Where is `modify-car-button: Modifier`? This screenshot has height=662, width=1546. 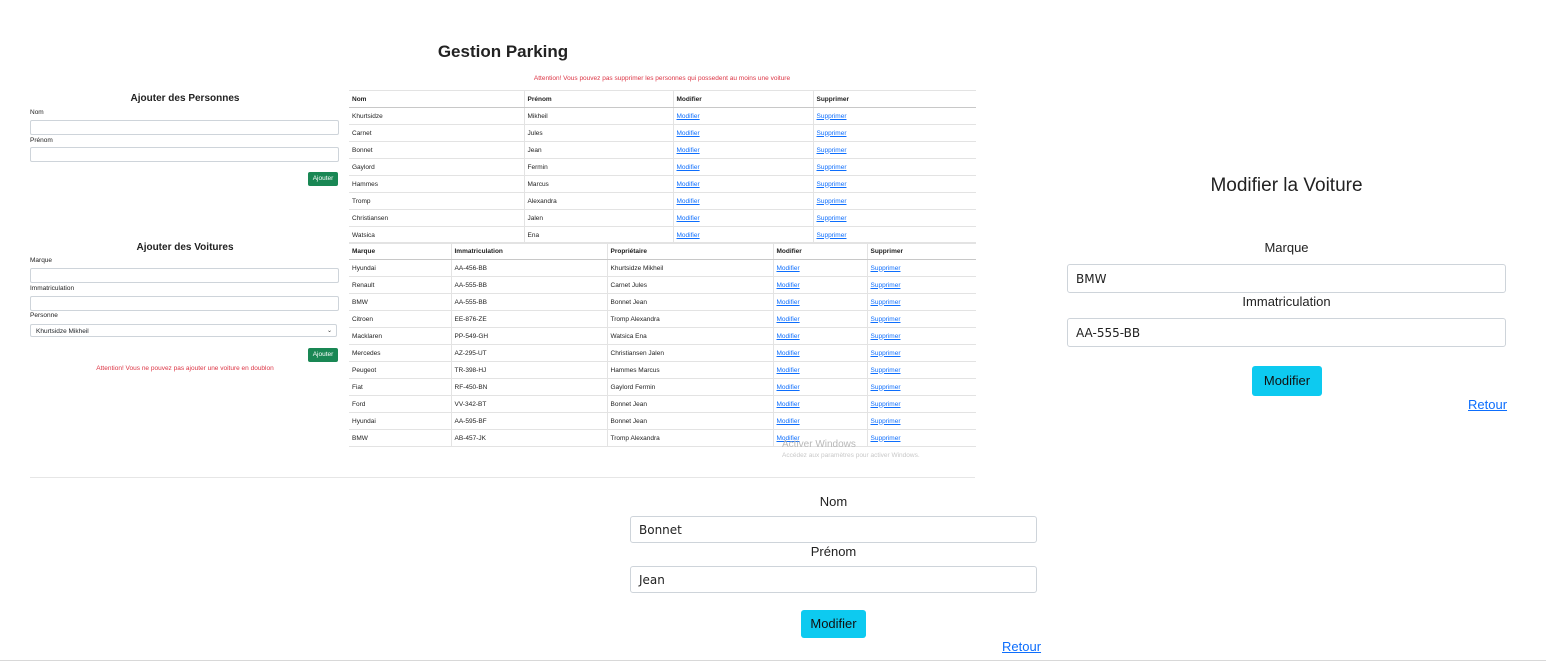
modify-car-button: Modifier is located at coordinates (1287, 381).